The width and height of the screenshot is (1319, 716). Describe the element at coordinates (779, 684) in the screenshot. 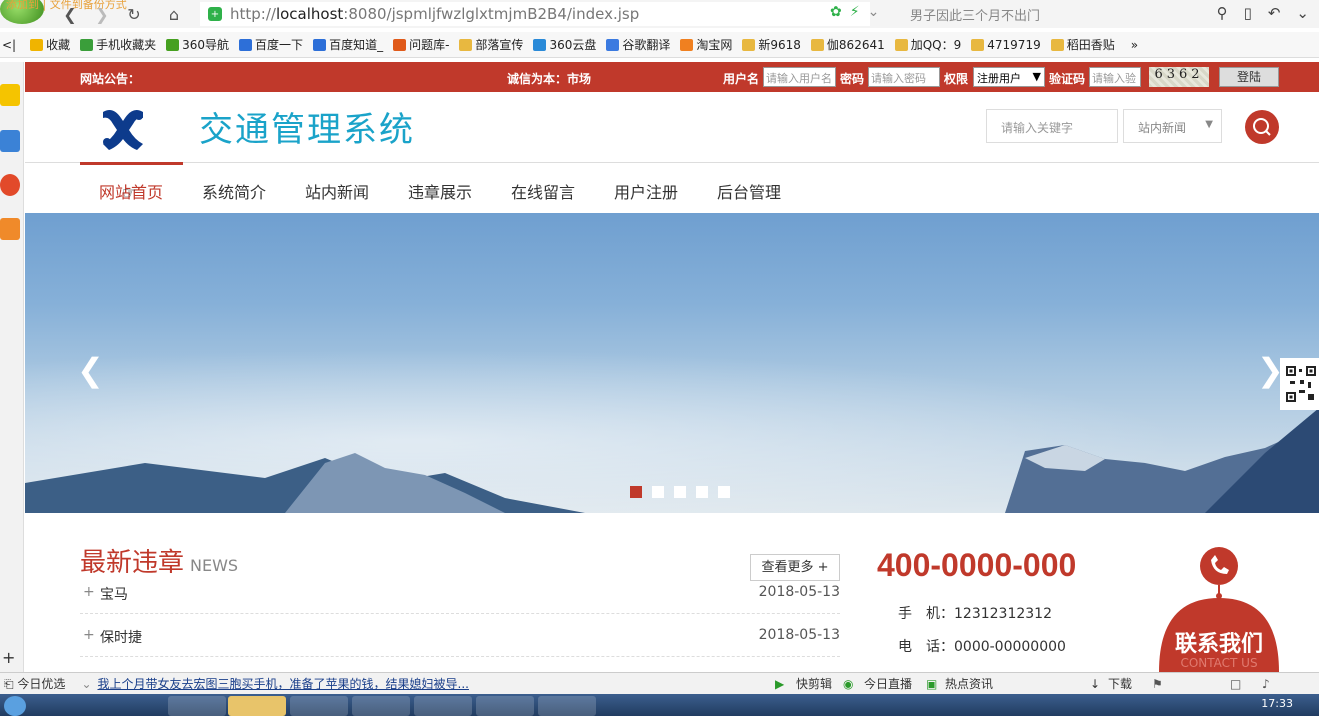

I see `video-edit-icon: ▶` at that location.